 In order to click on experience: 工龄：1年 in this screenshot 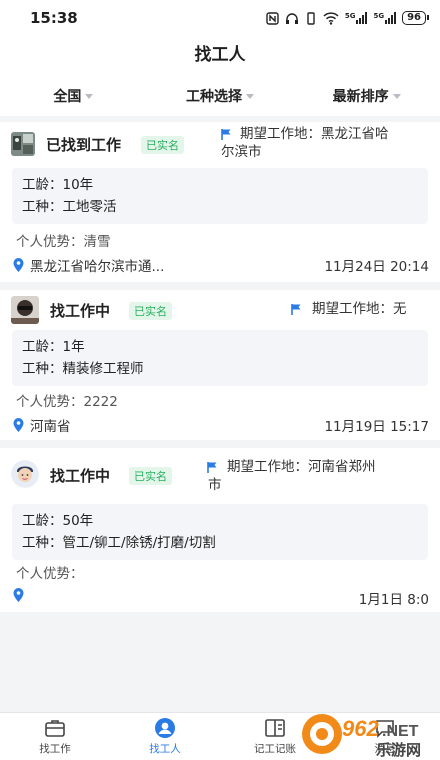, I will do `click(53, 347)`.